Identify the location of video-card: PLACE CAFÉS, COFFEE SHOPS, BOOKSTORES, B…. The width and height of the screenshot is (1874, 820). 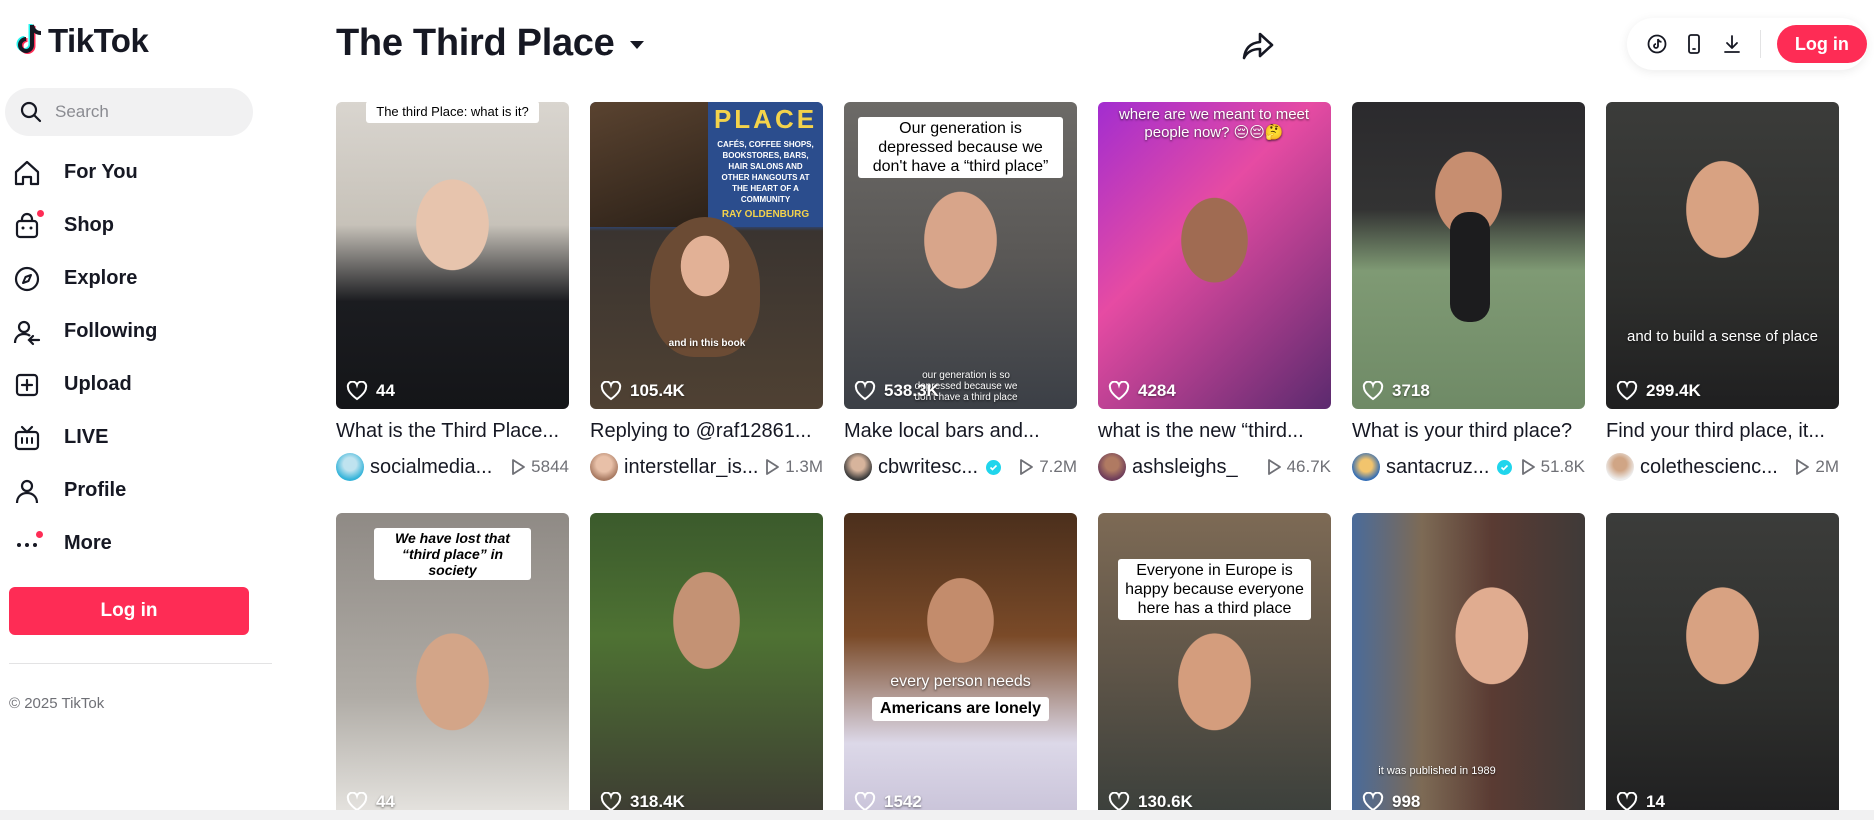
(706, 292).